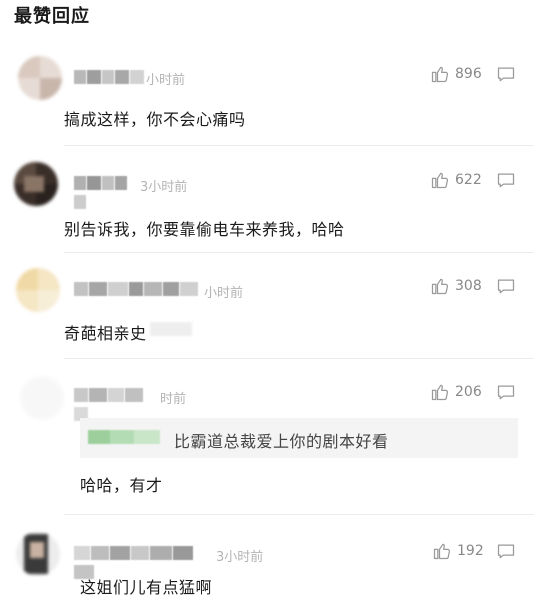 The height and width of the screenshot is (602, 543). What do you see at coordinates (105, 333) in the screenshot?
I see `comment-text: 奇葩相亲史` at bounding box center [105, 333].